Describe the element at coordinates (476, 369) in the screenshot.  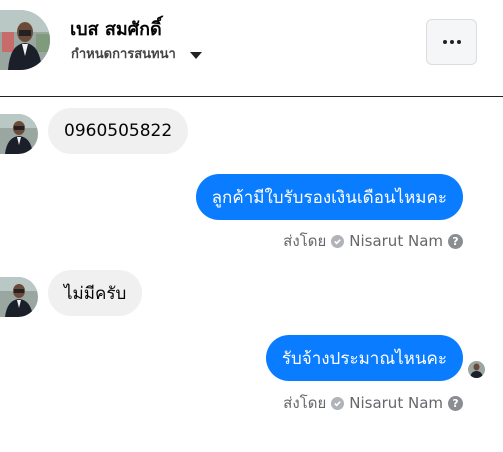
I see `read-receipt-avatar` at that location.